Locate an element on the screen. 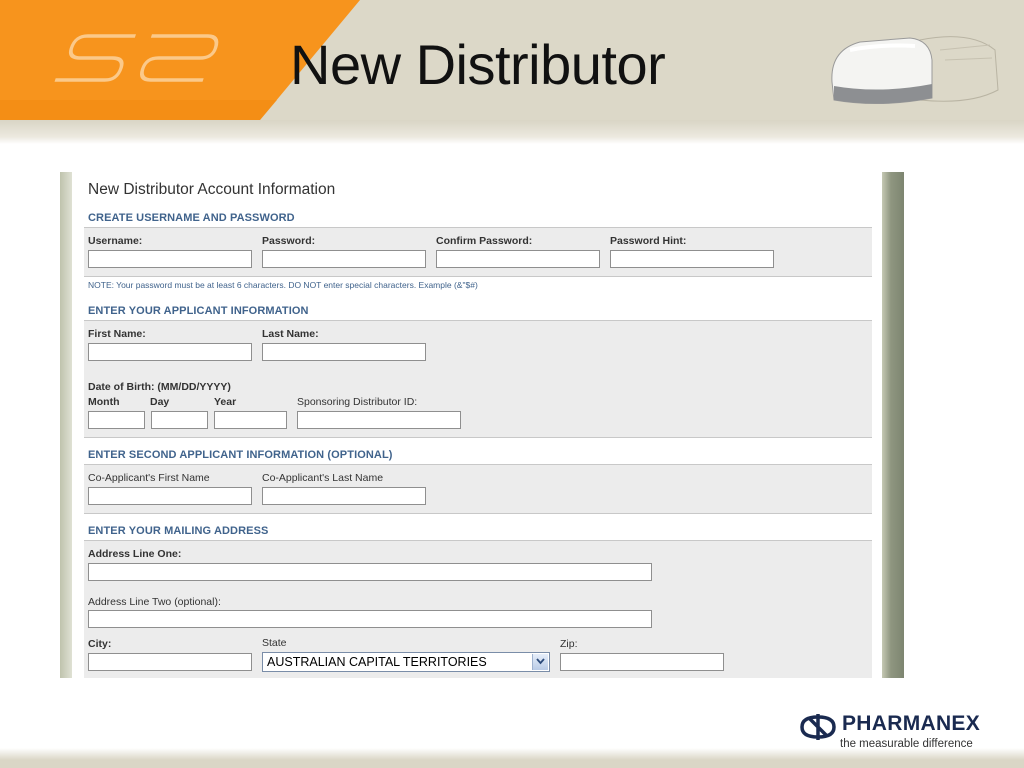  zip-input is located at coordinates (642, 662).